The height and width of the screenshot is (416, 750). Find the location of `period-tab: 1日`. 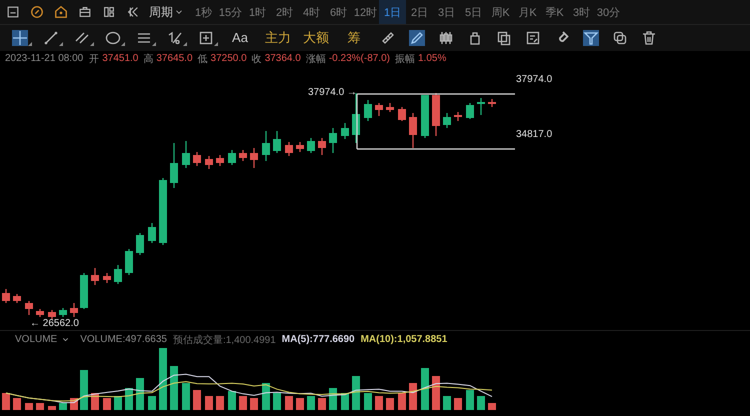

period-tab: 1日 is located at coordinates (392, 12).